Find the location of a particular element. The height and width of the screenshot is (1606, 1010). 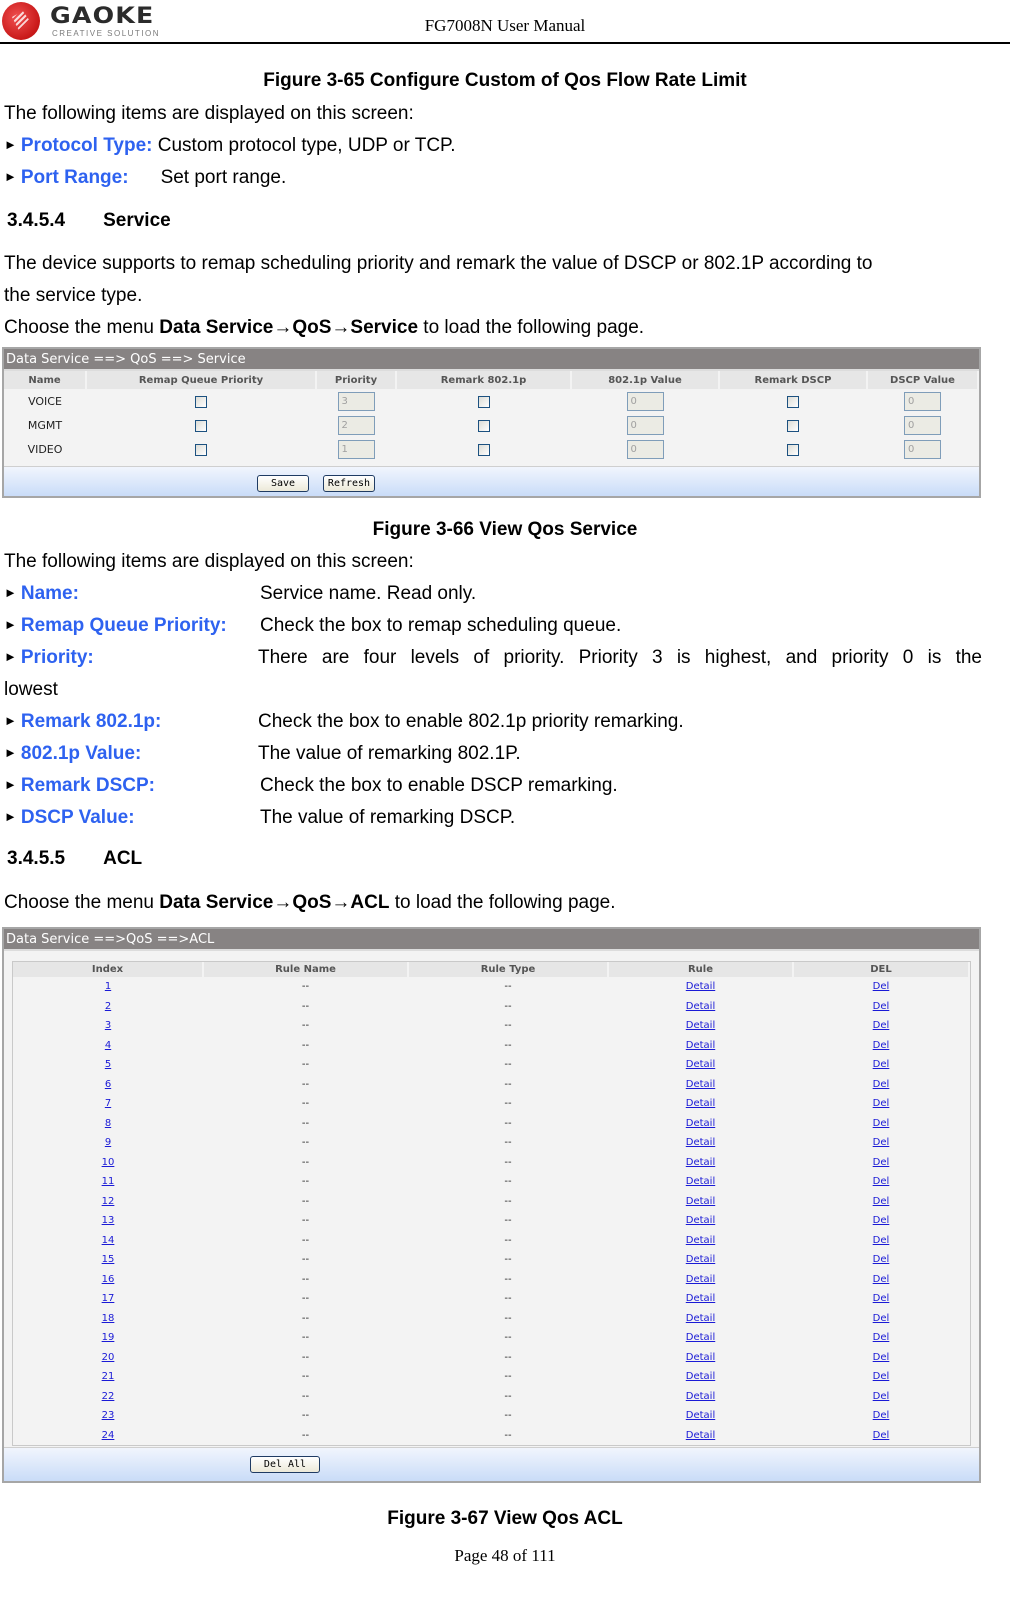

acl-index-link: 14 is located at coordinates (108, 1240).